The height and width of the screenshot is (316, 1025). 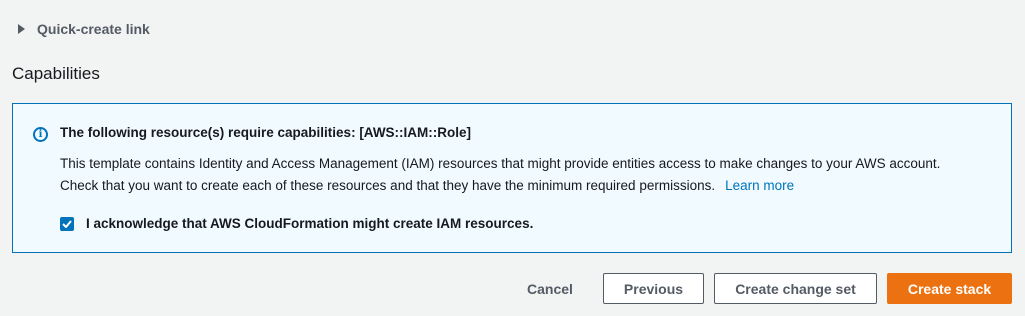 I want to click on cancel-button: Cancel, so click(x=550, y=288).